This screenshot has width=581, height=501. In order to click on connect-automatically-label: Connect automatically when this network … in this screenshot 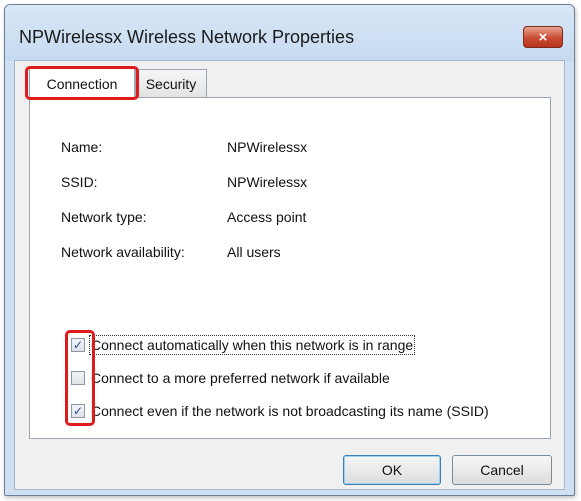, I will do `click(252, 345)`.